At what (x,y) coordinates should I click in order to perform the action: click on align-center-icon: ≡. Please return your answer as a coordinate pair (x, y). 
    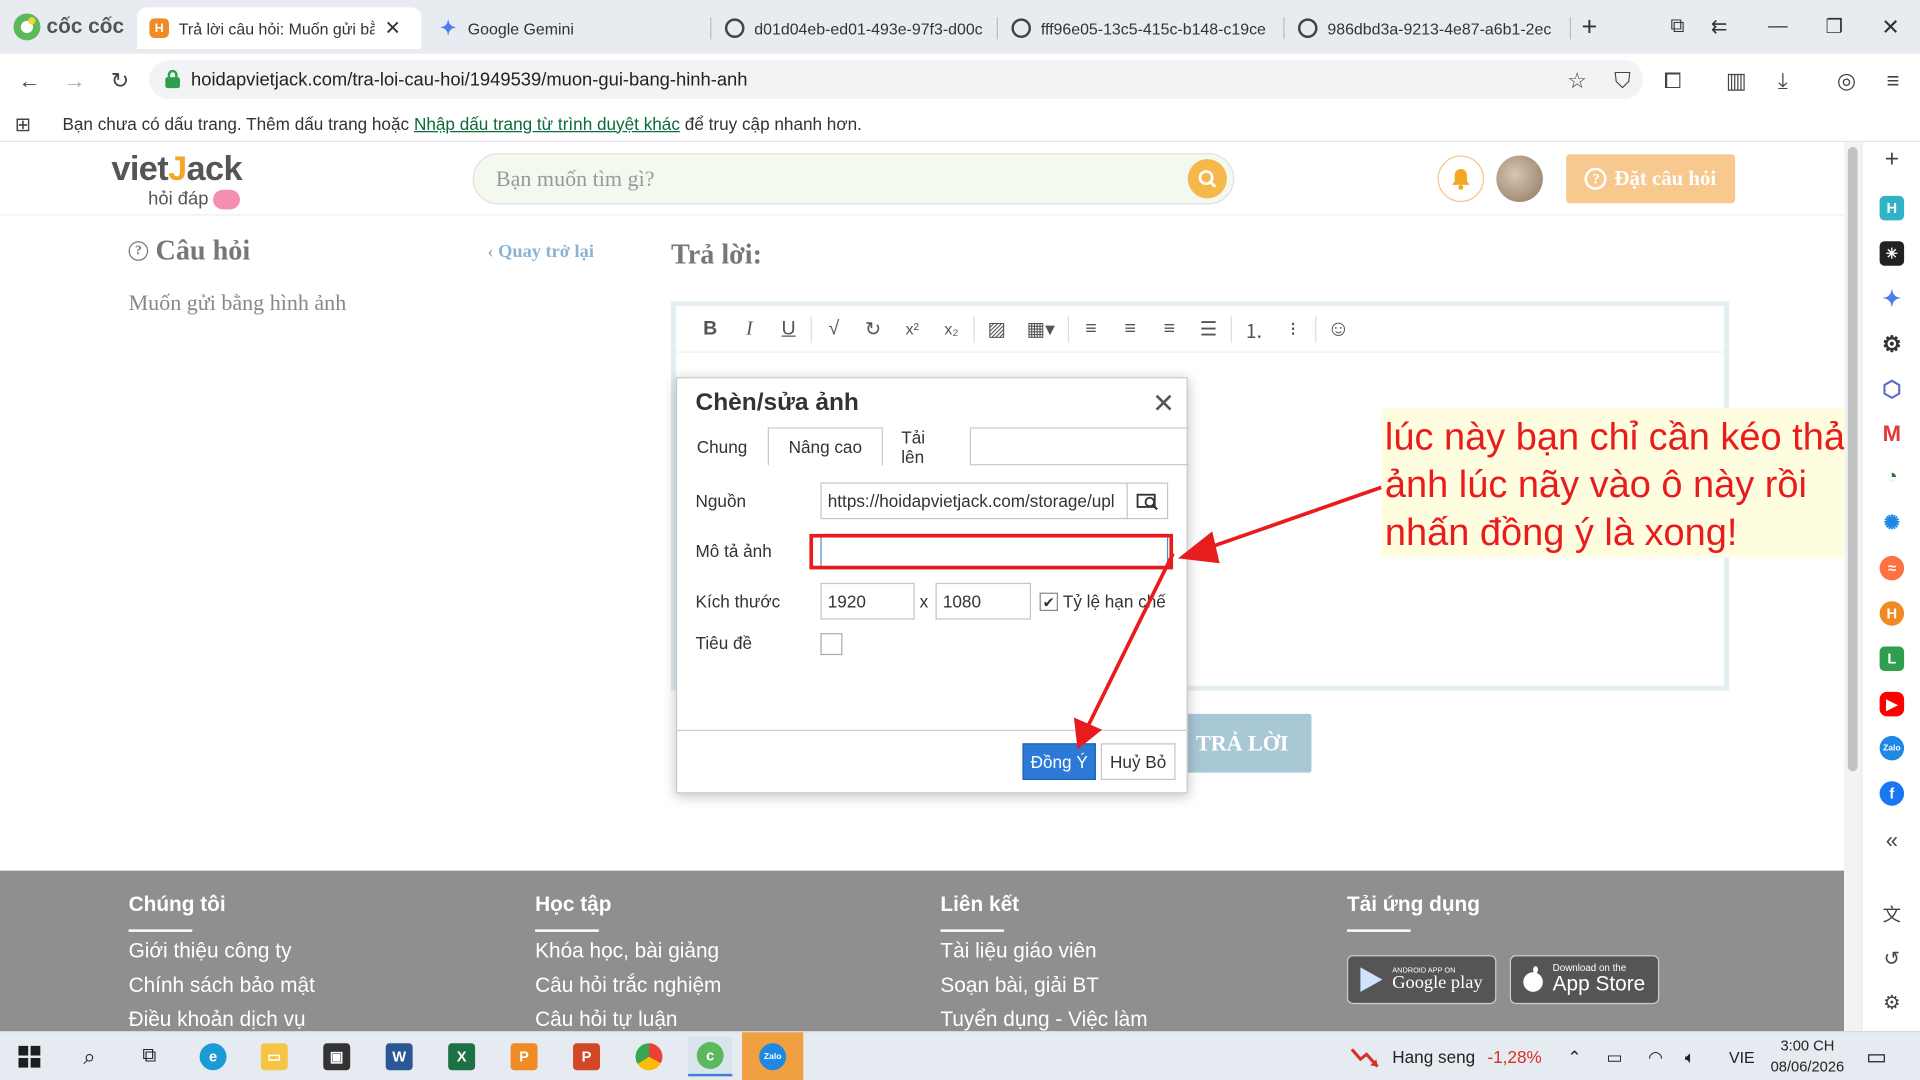
    Looking at the image, I should click on (1130, 328).